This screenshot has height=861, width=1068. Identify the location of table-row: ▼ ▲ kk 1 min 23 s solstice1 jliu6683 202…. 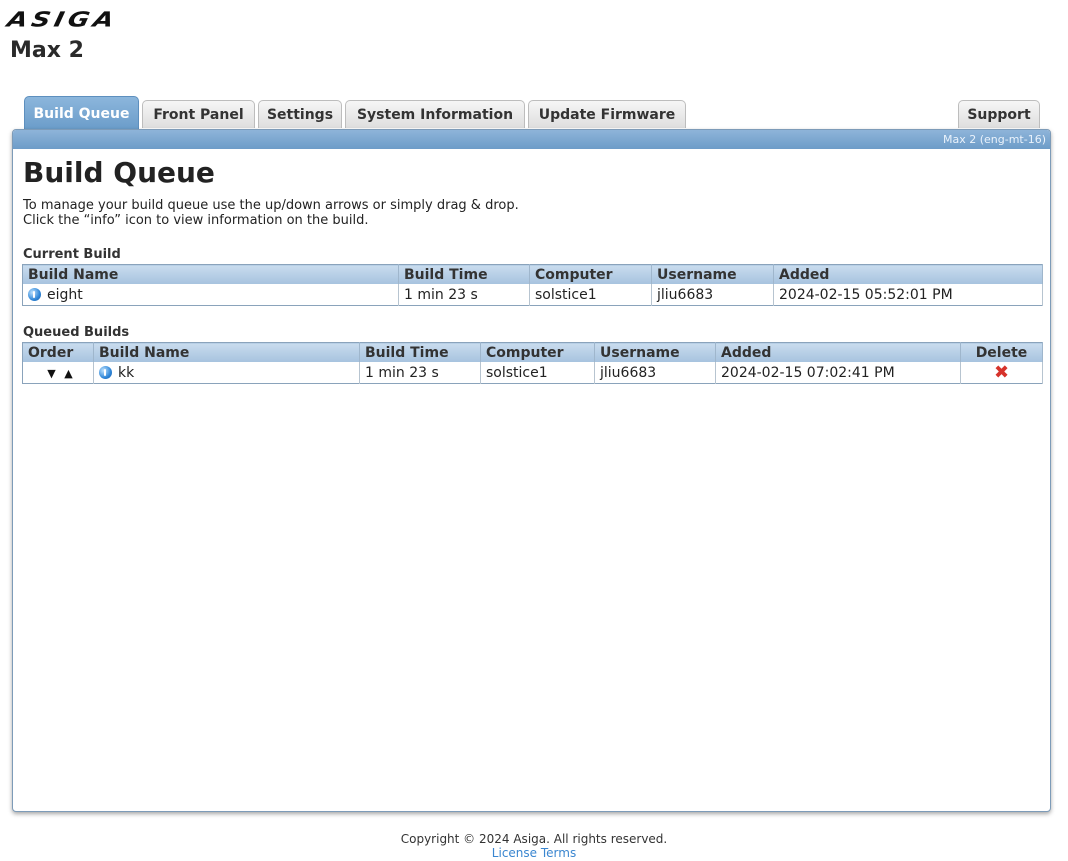
(532, 373).